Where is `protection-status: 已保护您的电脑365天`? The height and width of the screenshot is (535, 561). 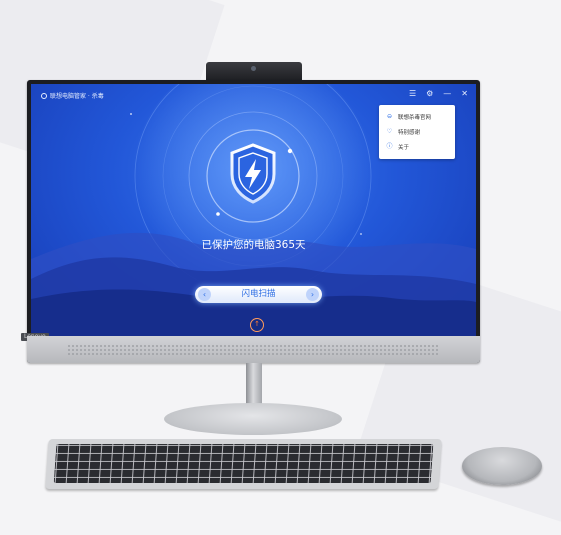 protection-status: 已保护您的电脑365天 is located at coordinates (253, 245).